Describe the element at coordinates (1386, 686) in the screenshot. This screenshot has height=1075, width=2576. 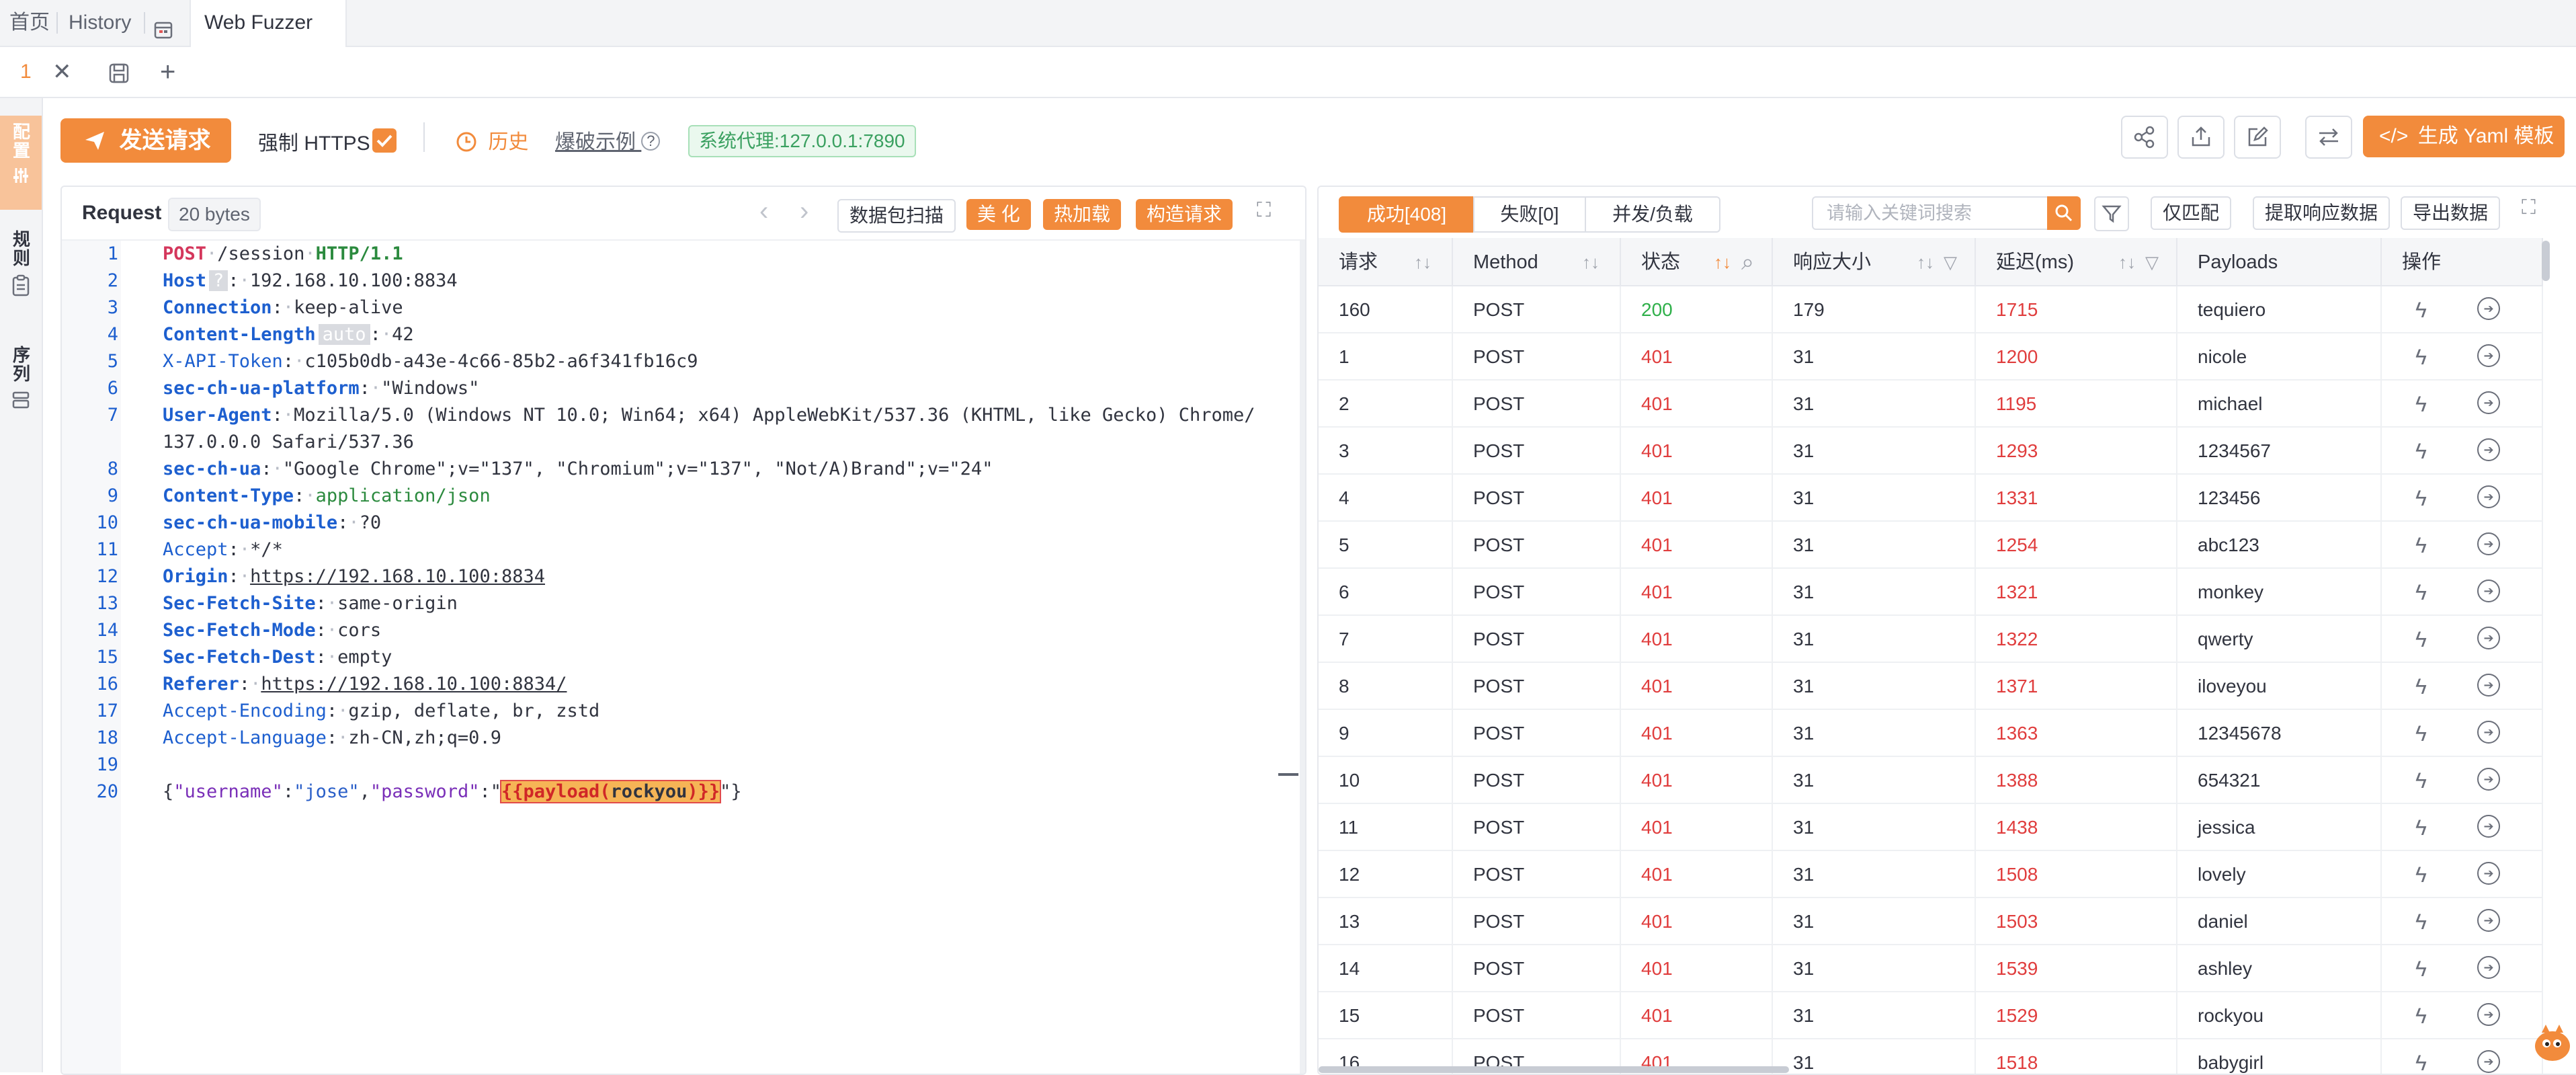
I see `table-cell-id: 8` at that location.